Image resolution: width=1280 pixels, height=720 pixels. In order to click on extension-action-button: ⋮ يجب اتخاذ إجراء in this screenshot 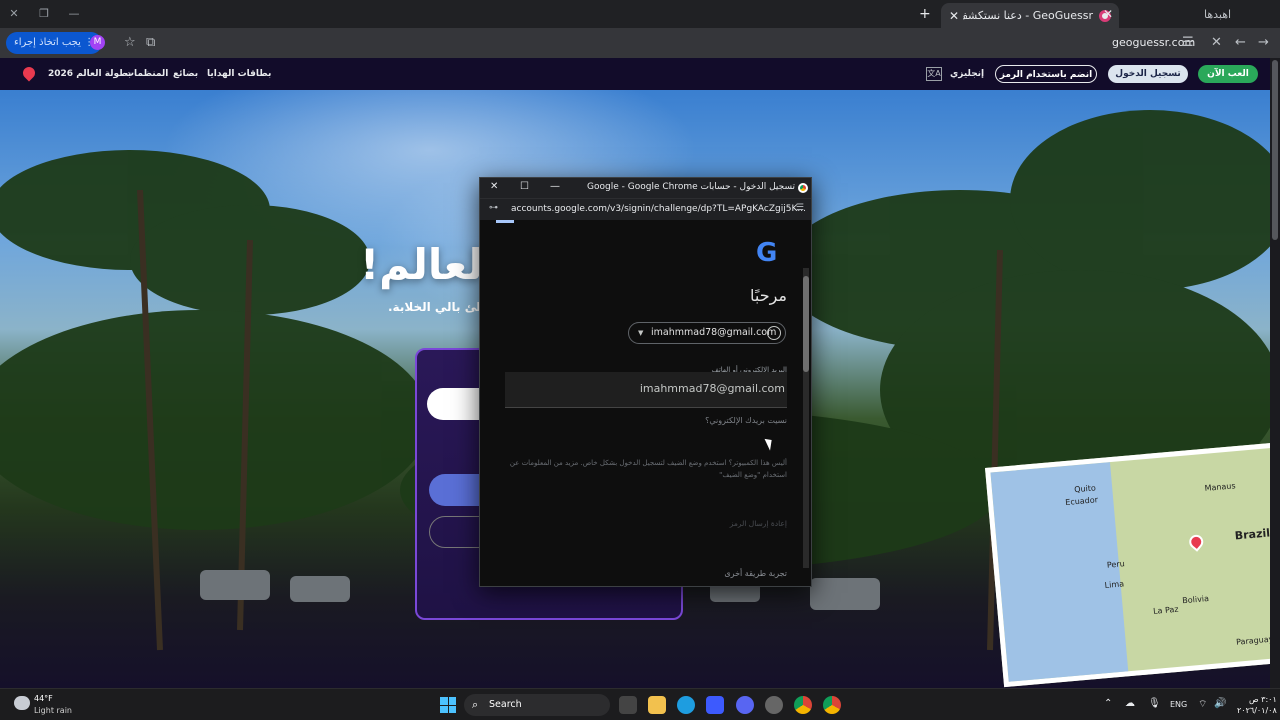, I will do `click(54, 43)`.